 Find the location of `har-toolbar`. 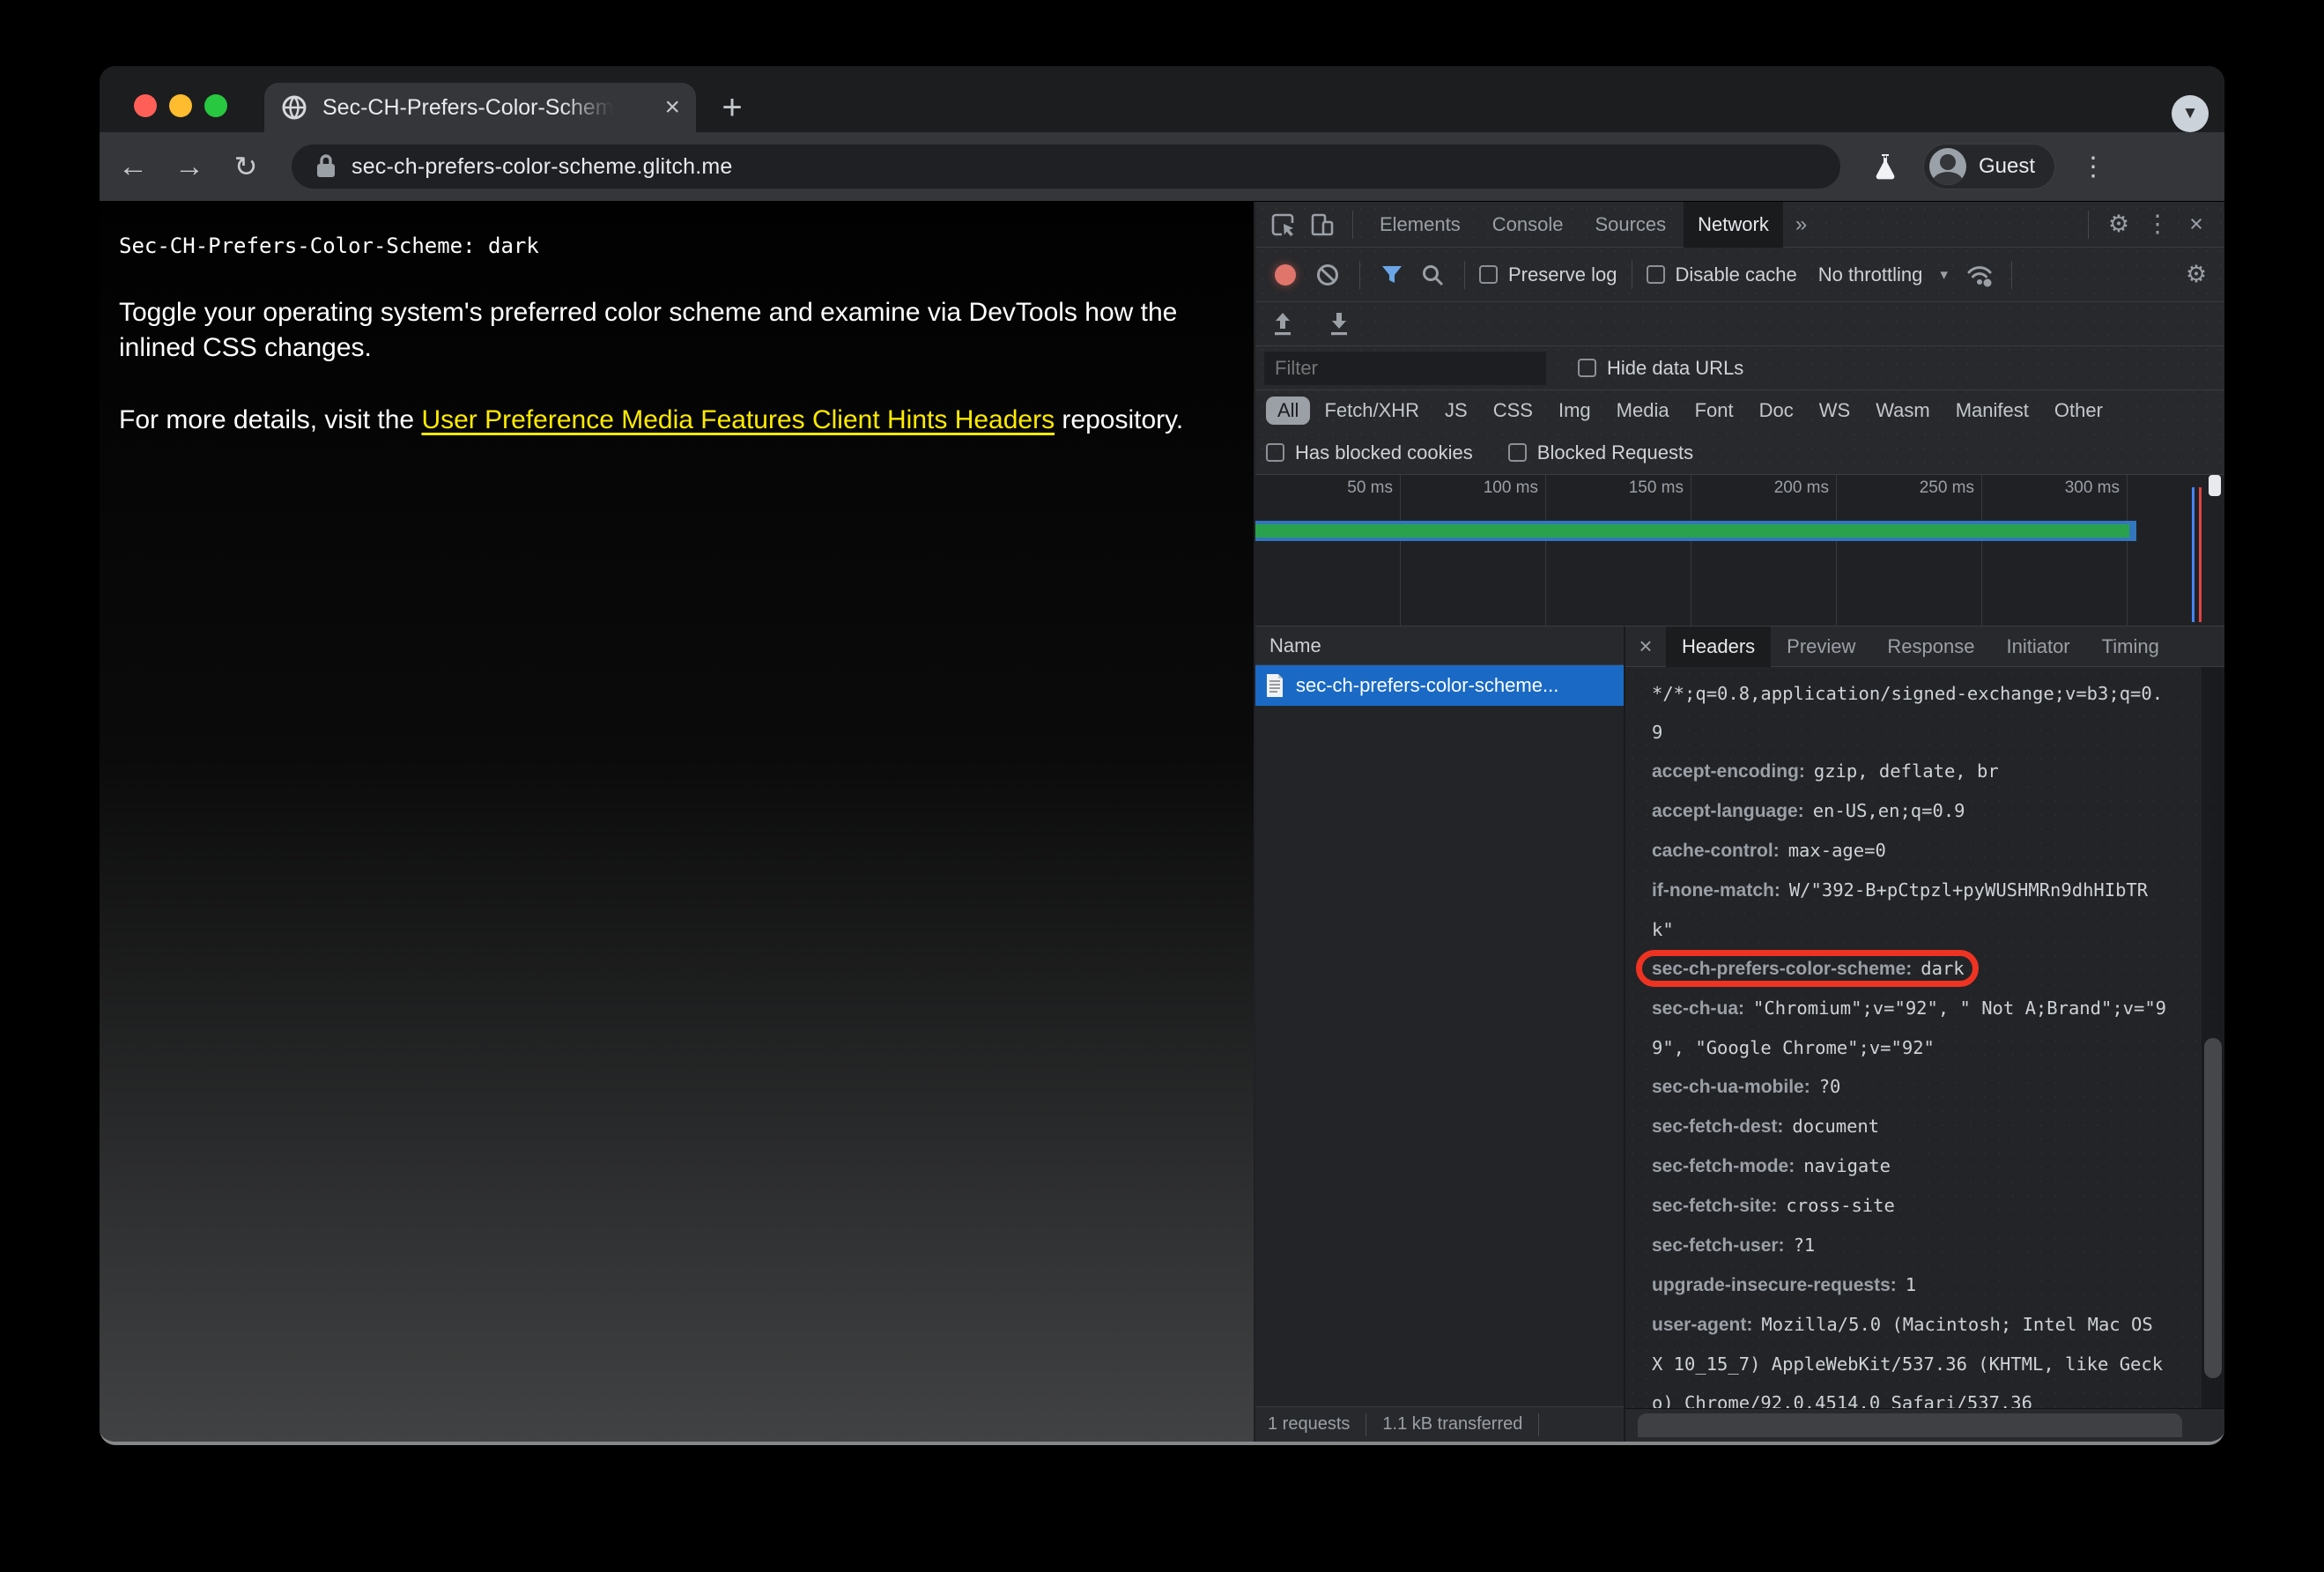

har-toolbar is located at coordinates (1739, 324).